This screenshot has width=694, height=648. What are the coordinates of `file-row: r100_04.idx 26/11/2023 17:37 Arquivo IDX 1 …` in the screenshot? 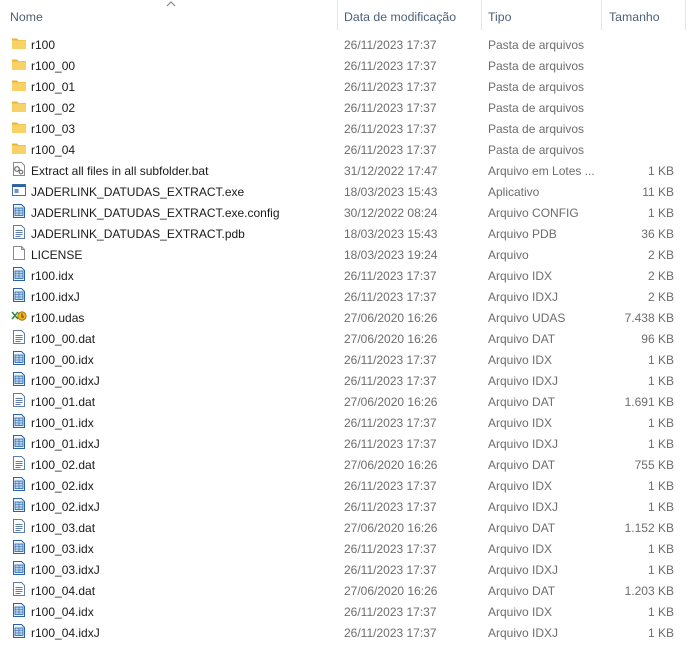 It's located at (347, 612).